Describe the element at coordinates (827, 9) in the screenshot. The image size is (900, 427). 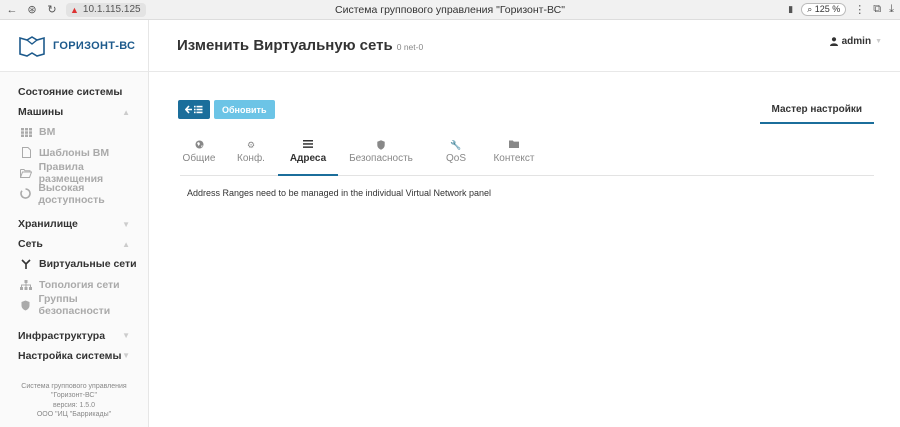
I see `zoom-value: 125 %` at that location.